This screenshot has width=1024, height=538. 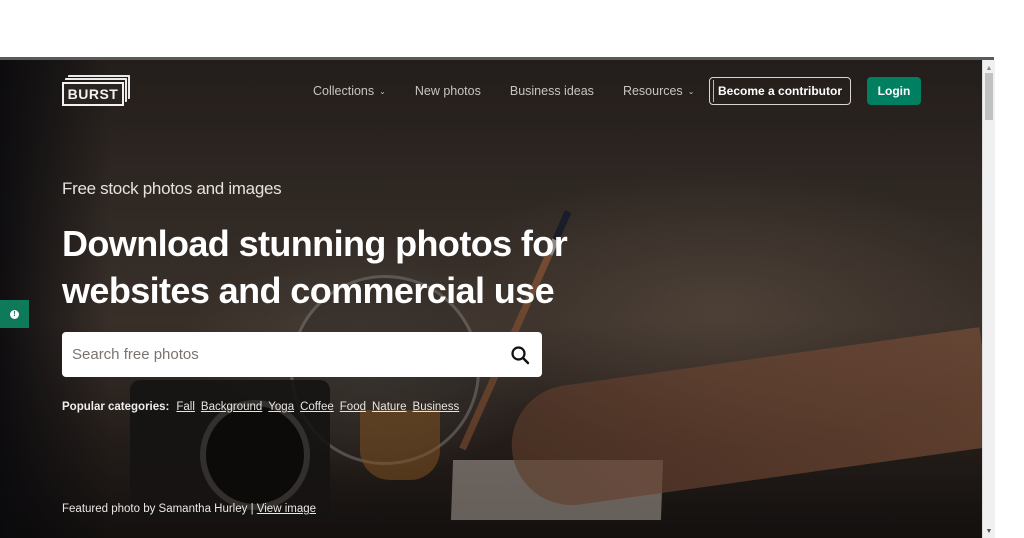 I want to click on category-link-yoga: Yoga, so click(x=281, y=407).